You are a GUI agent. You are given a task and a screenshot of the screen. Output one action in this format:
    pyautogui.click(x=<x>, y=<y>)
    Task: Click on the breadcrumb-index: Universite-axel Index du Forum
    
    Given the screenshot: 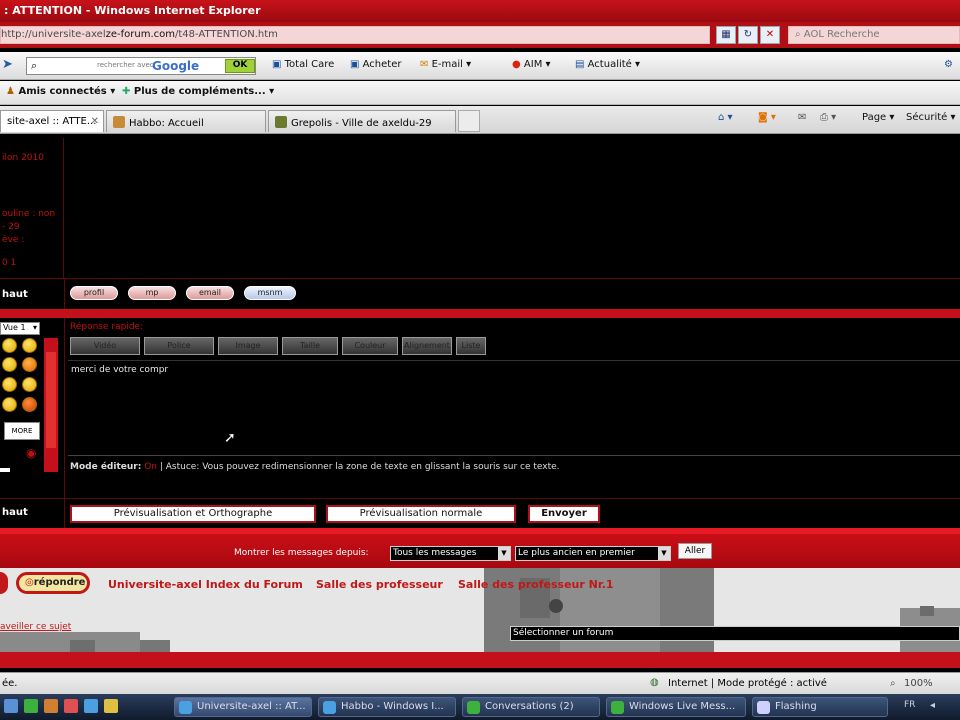 What is the action you would take?
    pyautogui.click(x=205, y=584)
    